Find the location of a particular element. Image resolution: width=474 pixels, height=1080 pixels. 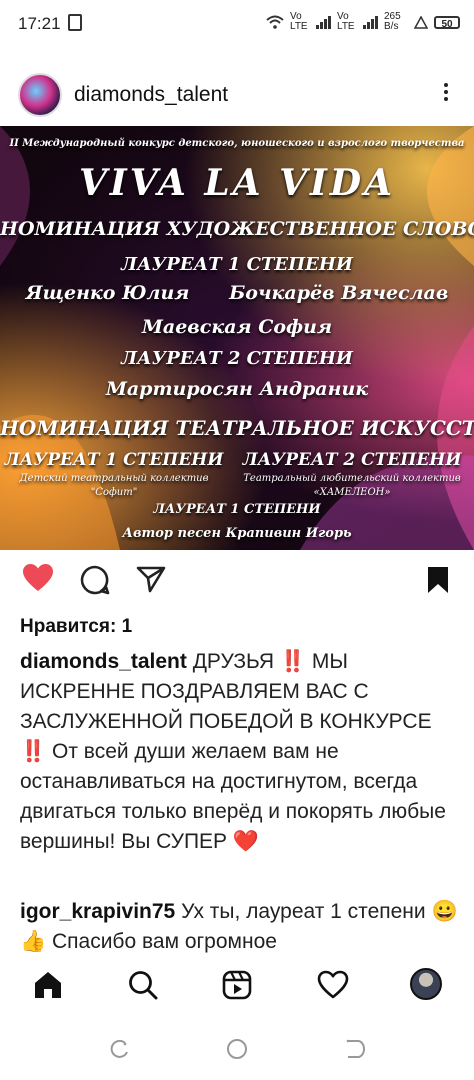

home-icon is located at coordinates (48, 985).